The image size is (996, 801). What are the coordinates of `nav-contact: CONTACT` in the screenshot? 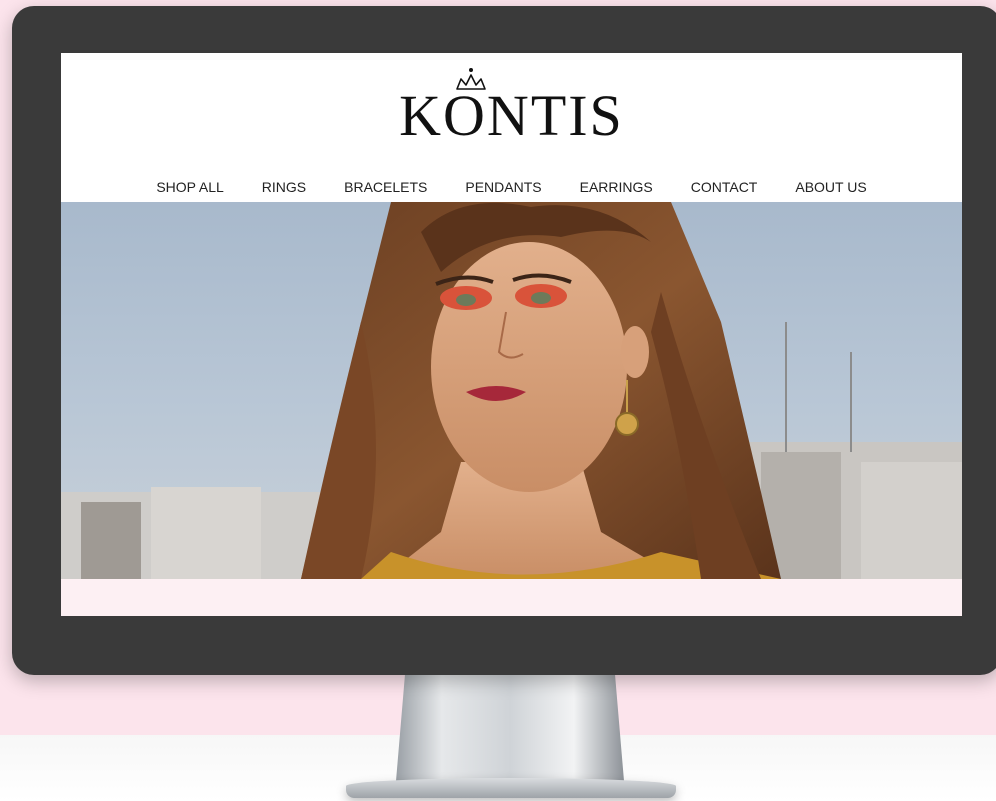 It's located at (724, 188).